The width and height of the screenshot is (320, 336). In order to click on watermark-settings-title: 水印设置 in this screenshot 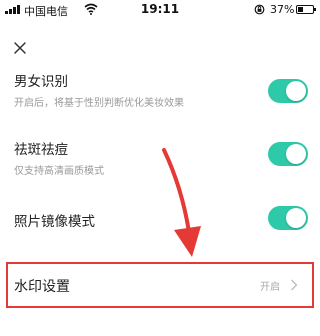, I will do `click(42, 287)`.